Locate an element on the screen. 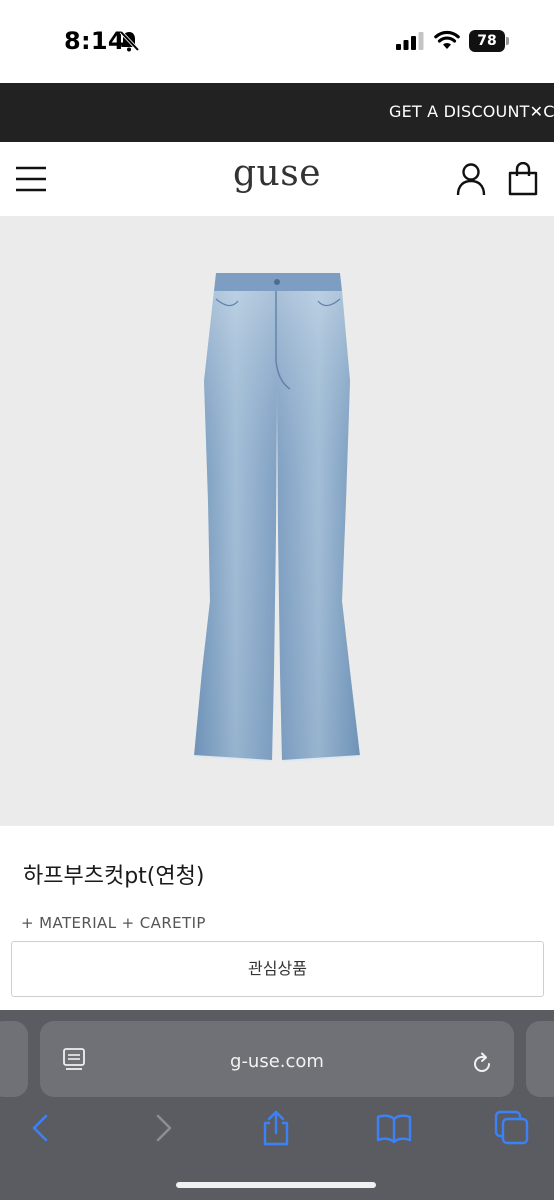  site-header: guse is located at coordinates (277, 179).